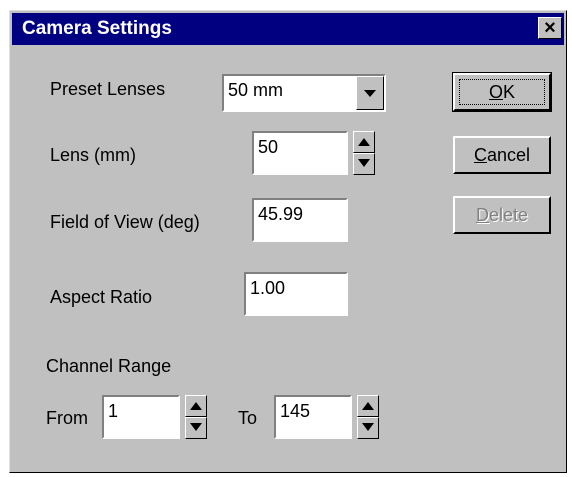 The height and width of the screenshot is (477, 572). What do you see at coordinates (296, 294) in the screenshot?
I see `aspect-ratio-input: 1.00` at bounding box center [296, 294].